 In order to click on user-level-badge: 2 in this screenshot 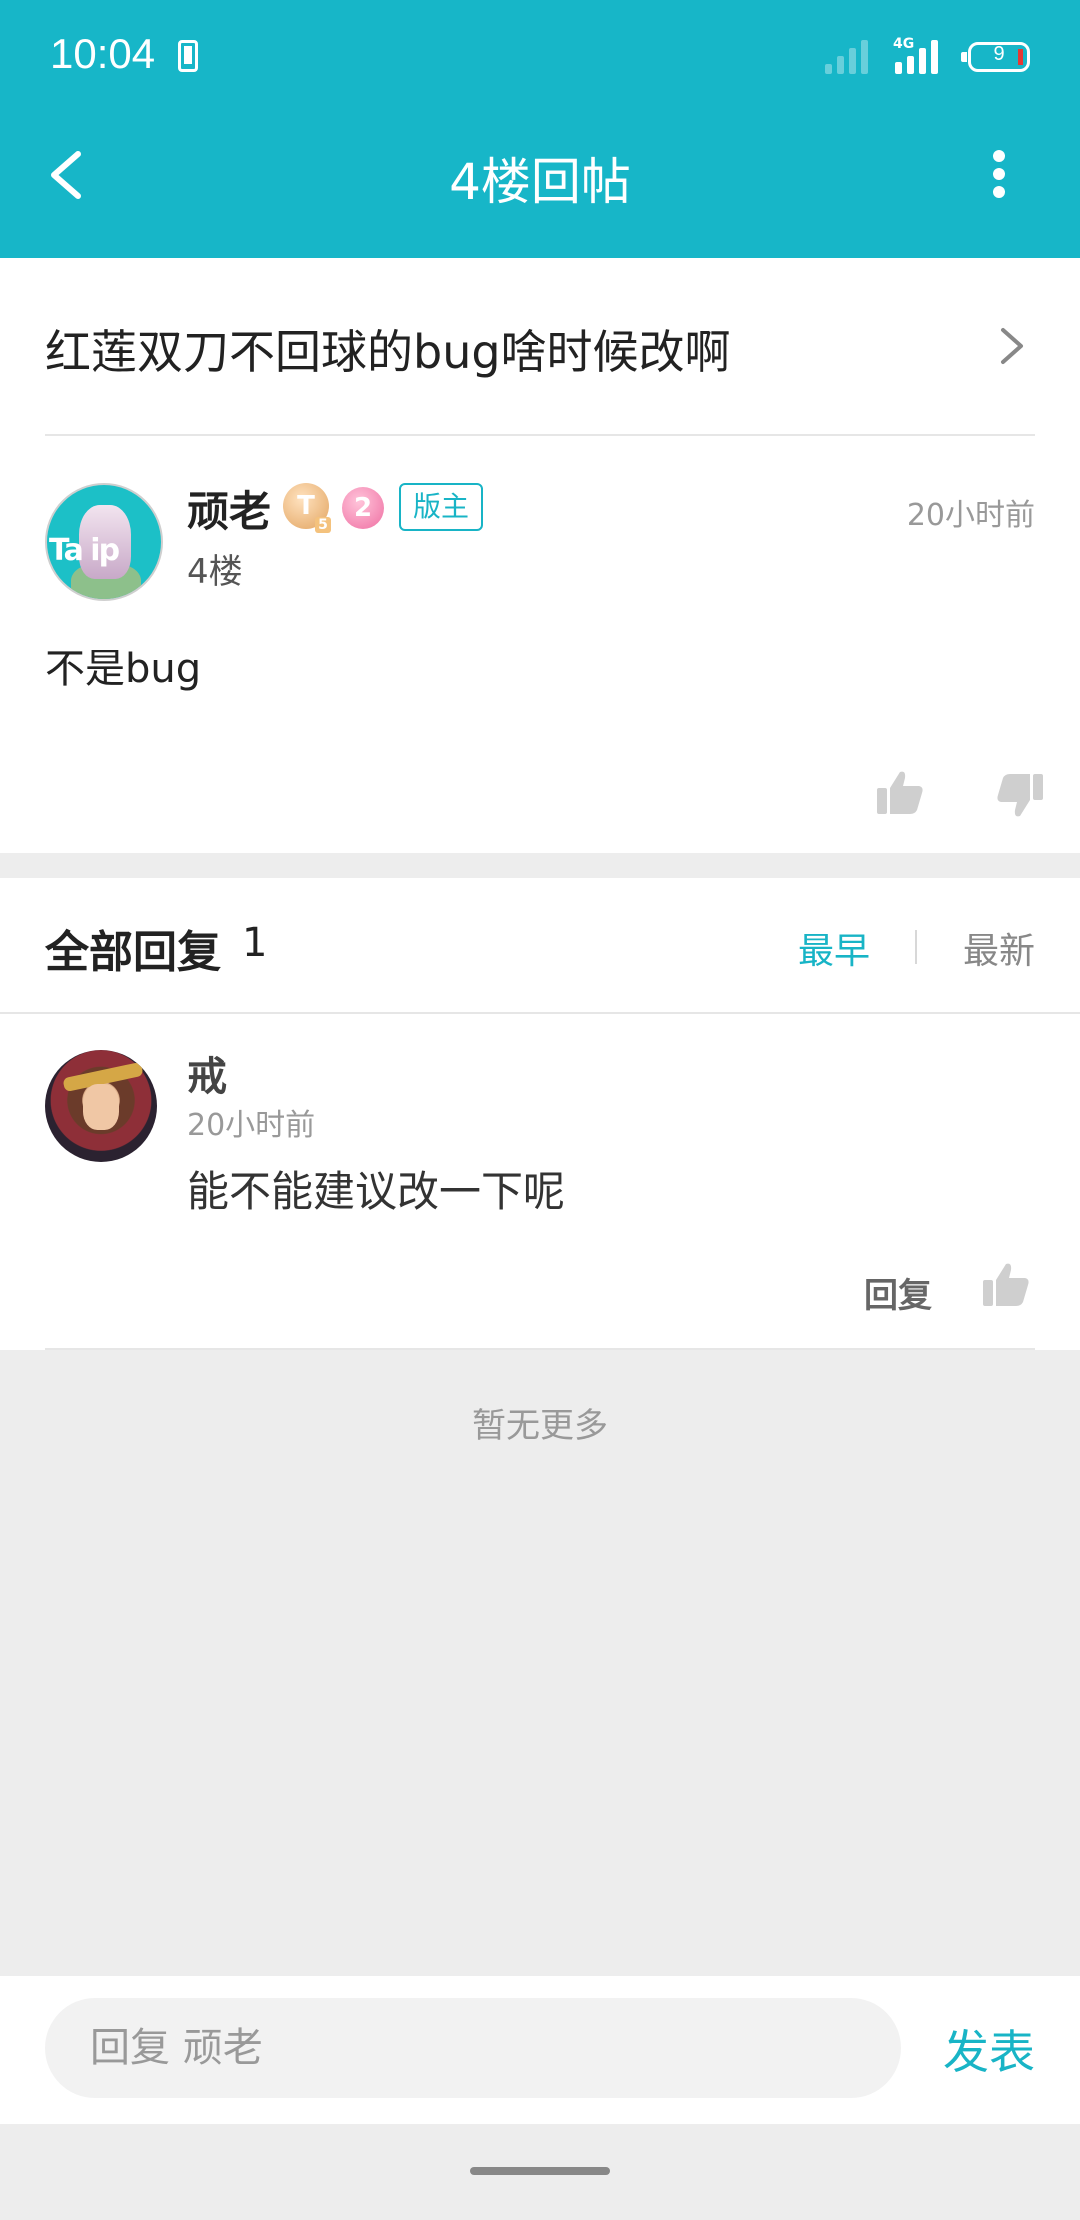, I will do `click(363, 508)`.